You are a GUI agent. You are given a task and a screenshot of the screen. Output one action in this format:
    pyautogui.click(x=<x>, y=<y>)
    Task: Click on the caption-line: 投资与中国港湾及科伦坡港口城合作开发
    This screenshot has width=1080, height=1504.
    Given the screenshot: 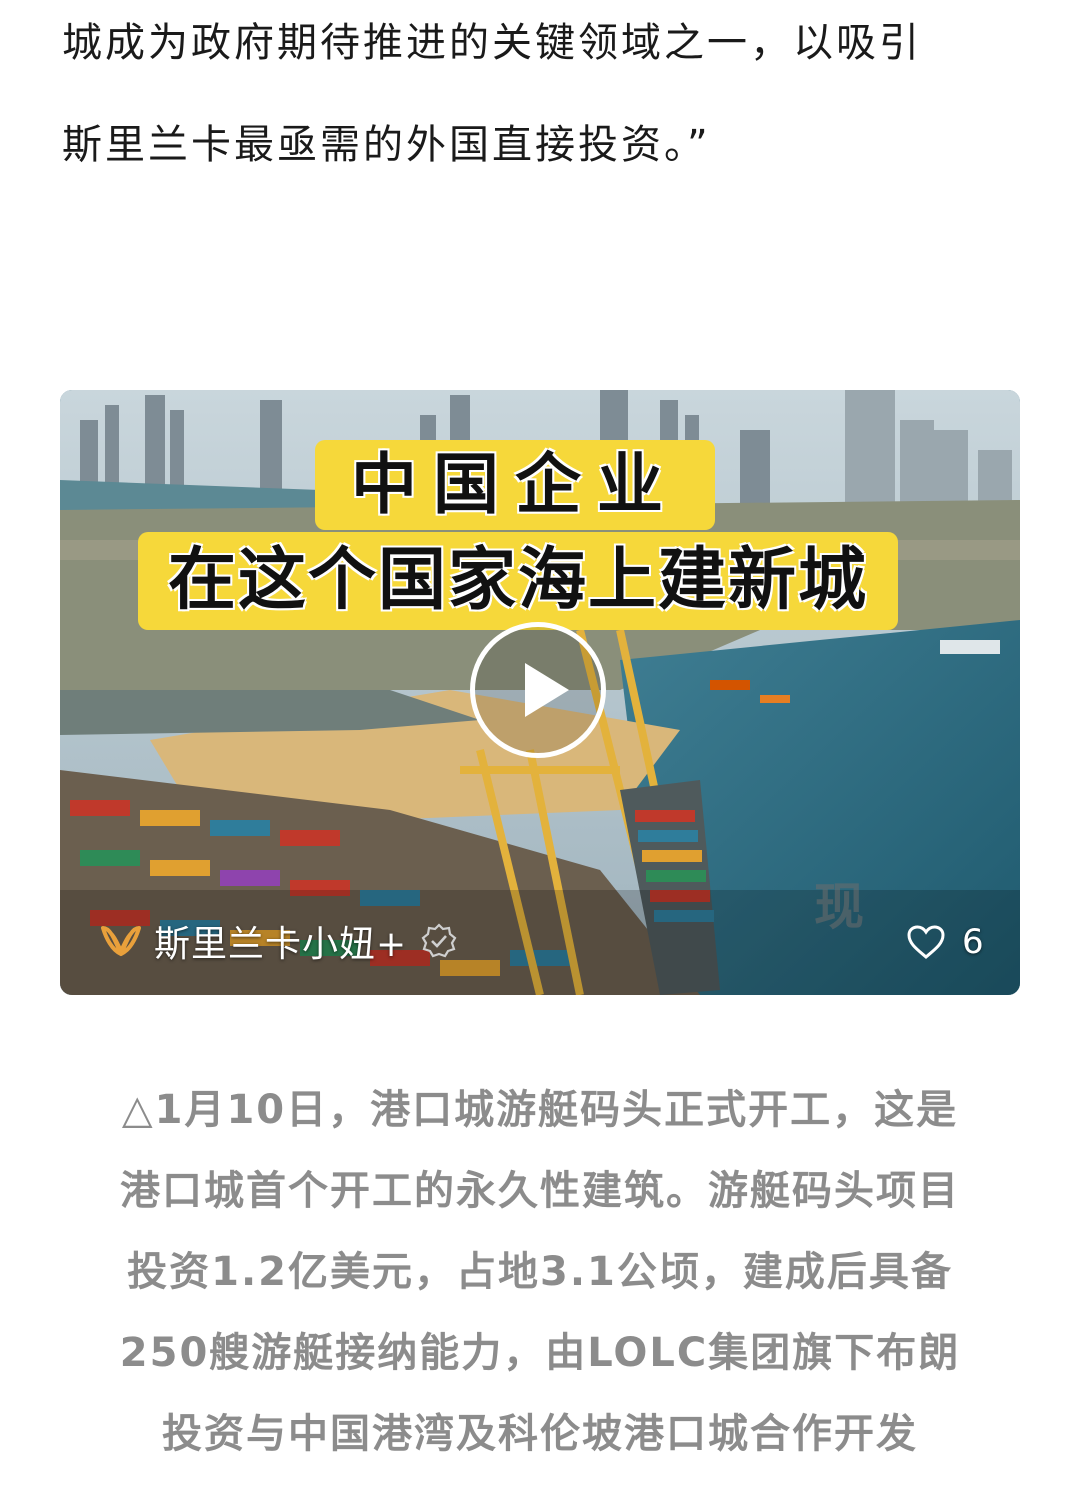 What is the action you would take?
    pyautogui.click(x=540, y=1434)
    